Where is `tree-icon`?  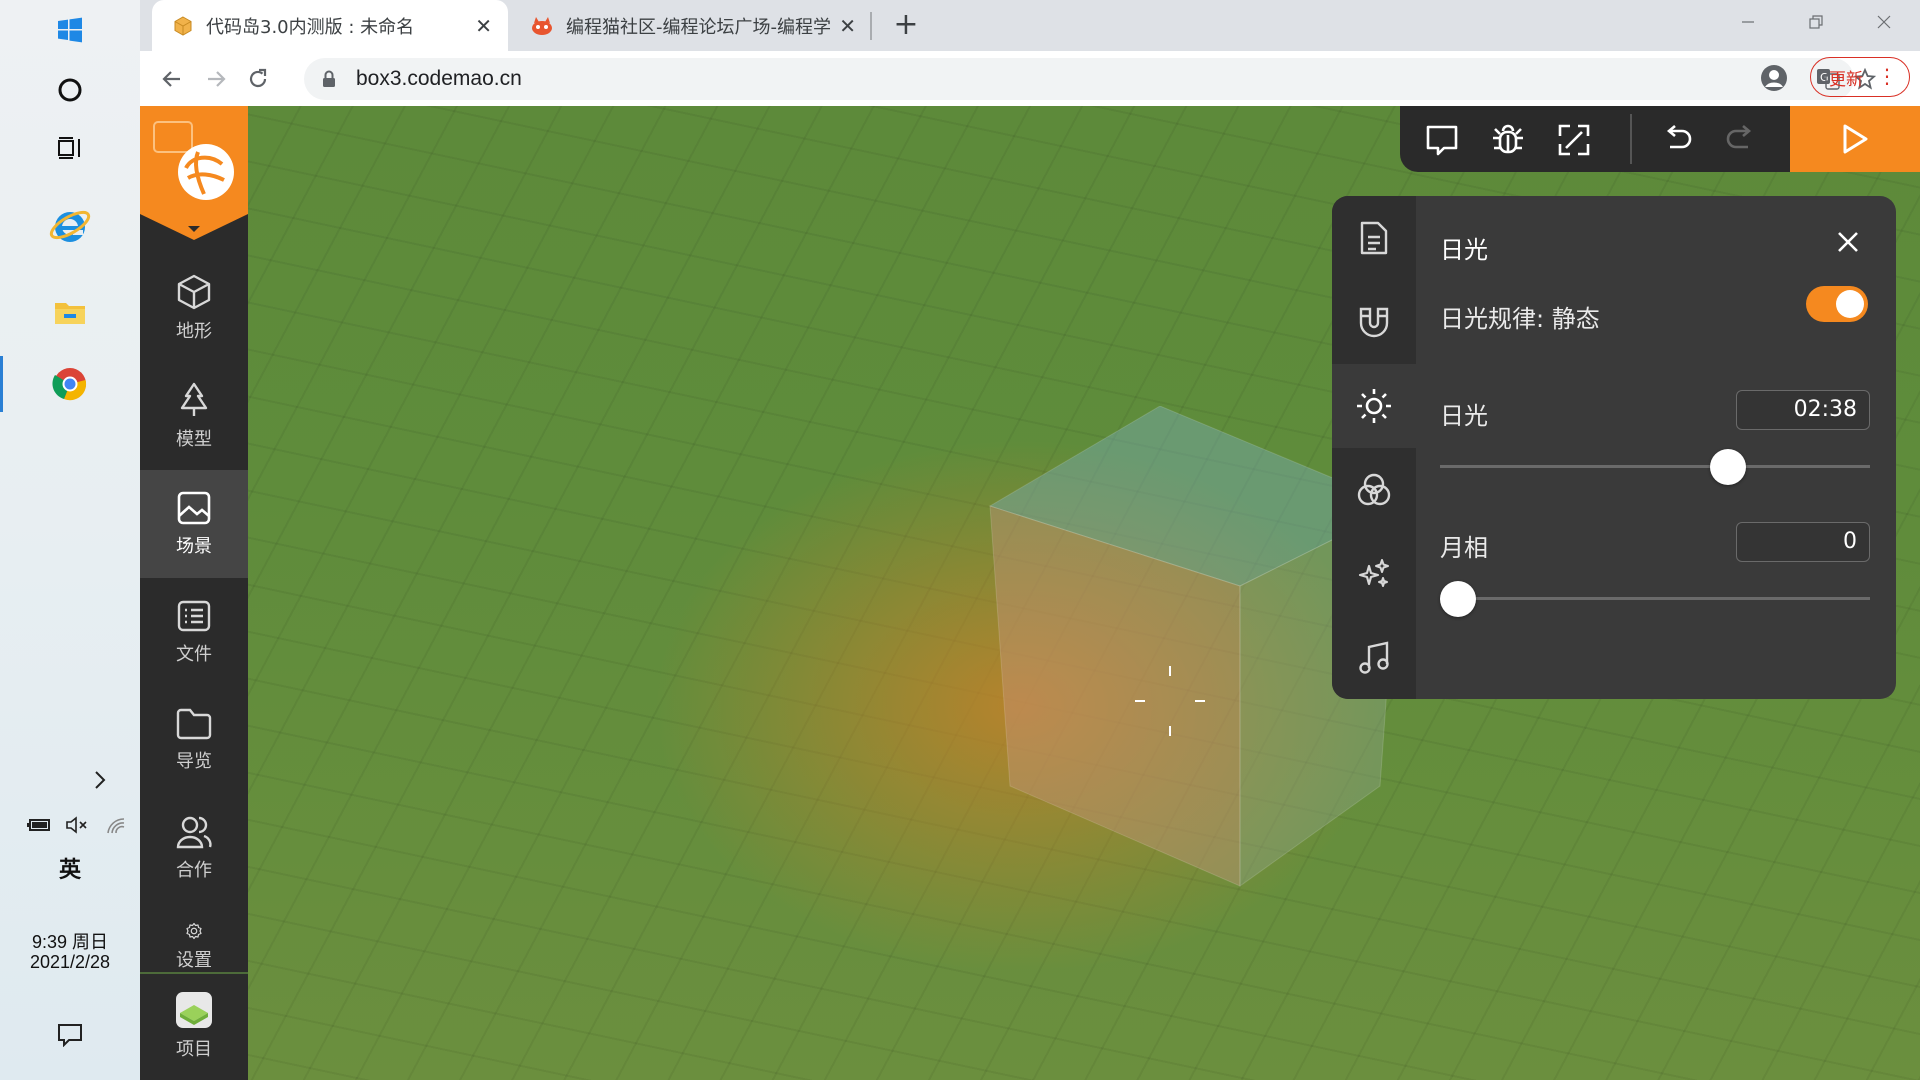 tree-icon is located at coordinates (194, 399).